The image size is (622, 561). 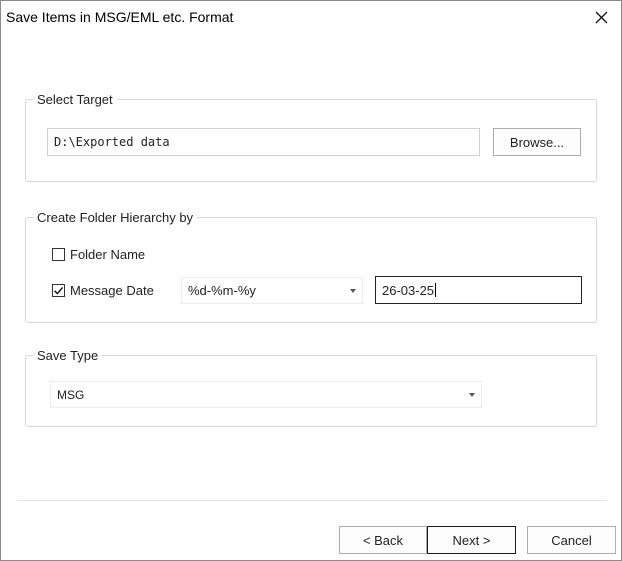 What do you see at coordinates (115, 217) in the screenshot?
I see `folder-hierarchy-legend: Create Folder Hierarchy by` at bounding box center [115, 217].